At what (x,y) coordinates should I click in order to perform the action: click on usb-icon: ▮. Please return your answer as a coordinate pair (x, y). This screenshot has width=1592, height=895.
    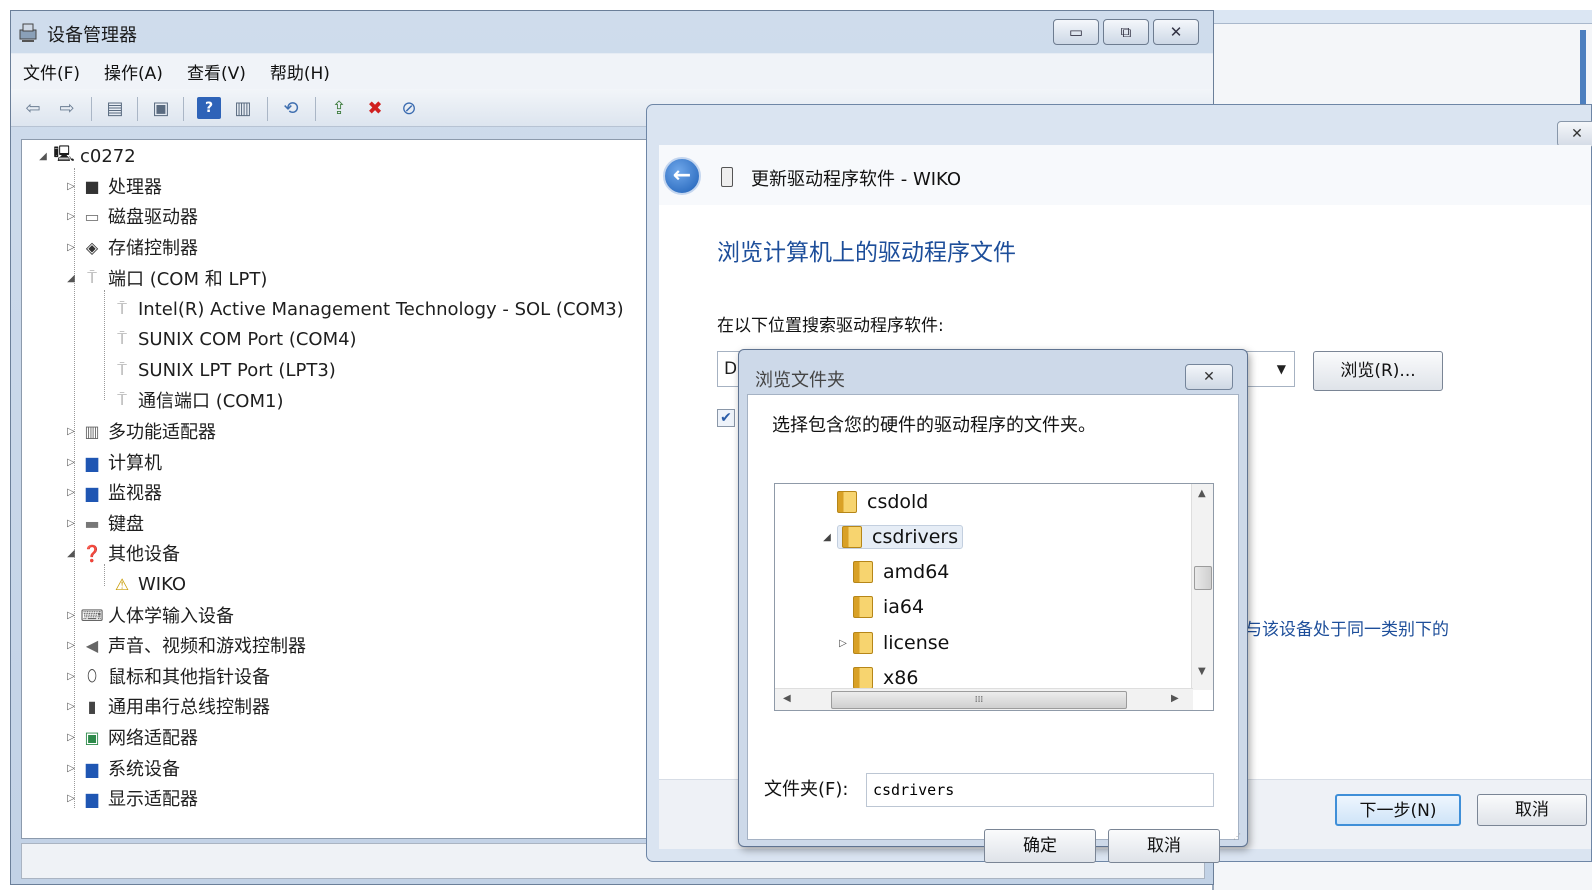
    Looking at the image, I should click on (92, 706).